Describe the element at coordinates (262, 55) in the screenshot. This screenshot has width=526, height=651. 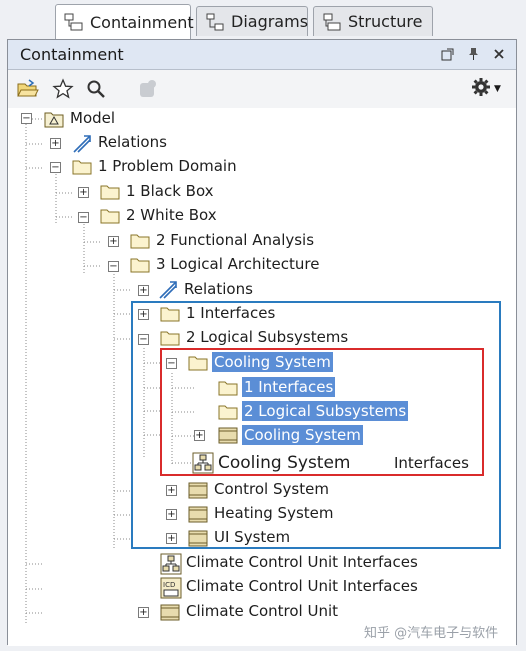
I see `panel-title-bar: Containment` at that location.